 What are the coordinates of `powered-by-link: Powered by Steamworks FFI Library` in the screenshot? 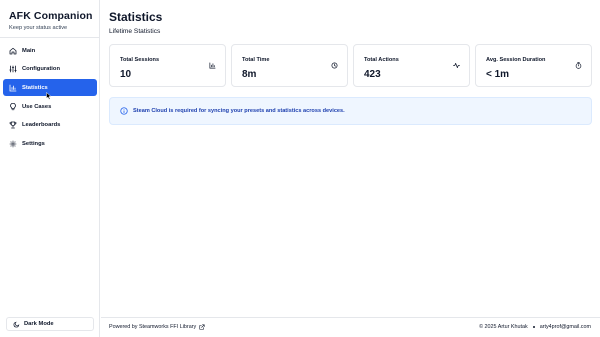 It's located at (157, 327).